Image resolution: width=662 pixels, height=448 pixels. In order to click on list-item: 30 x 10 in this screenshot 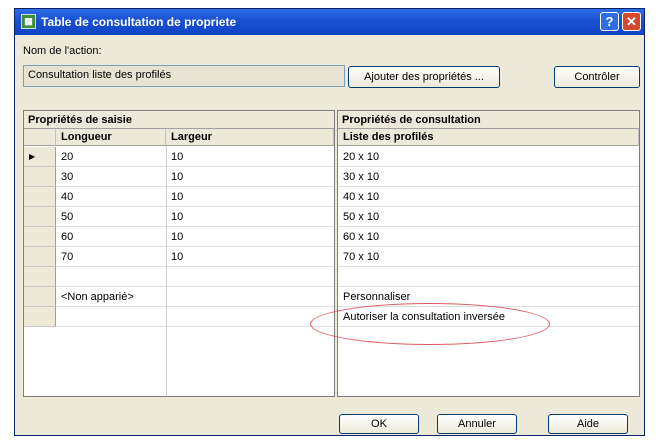, I will do `click(488, 177)`.